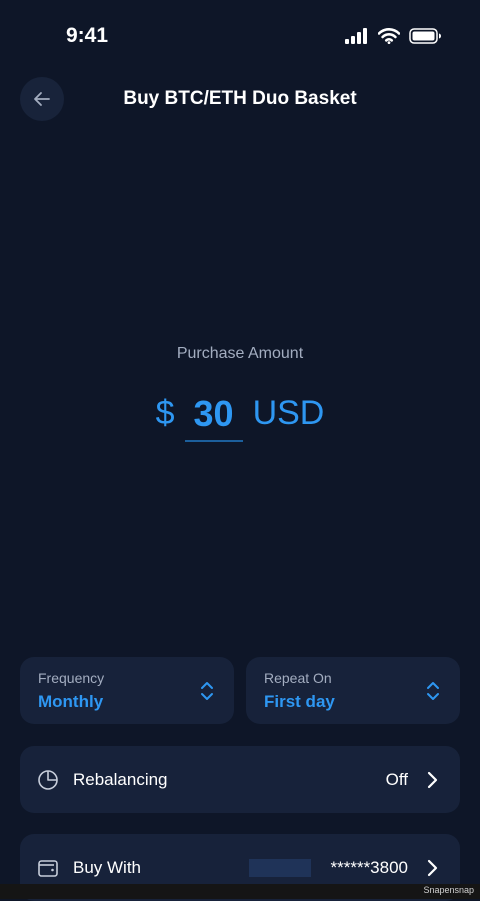 The width and height of the screenshot is (480, 901). What do you see at coordinates (298, 678) in the screenshot?
I see `repeat-on-label: Repeat On` at bounding box center [298, 678].